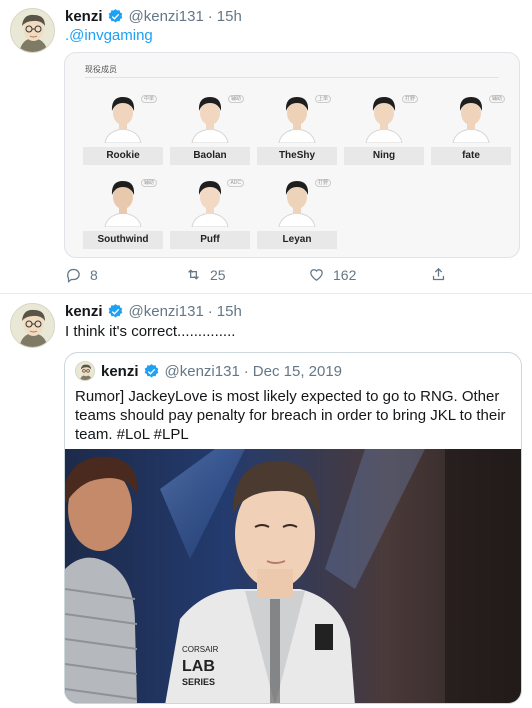 The width and height of the screenshot is (532, 708). What do you see at coordinates (101, 69) in the screenshot?
I see `roster-title: 现役成员` at bounding box center [101, 69].